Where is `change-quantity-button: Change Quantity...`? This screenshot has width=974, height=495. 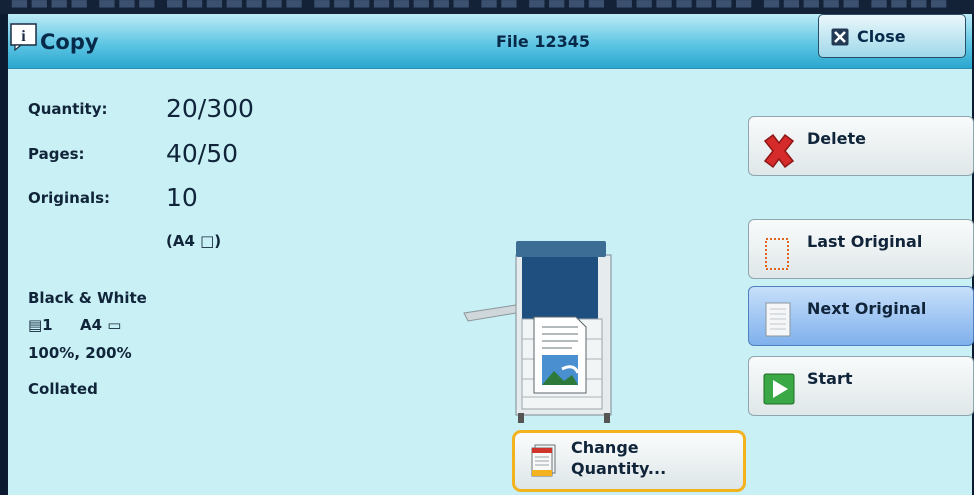
change-quantity-button: Change Quantity... is located at coordinates (629, 461).